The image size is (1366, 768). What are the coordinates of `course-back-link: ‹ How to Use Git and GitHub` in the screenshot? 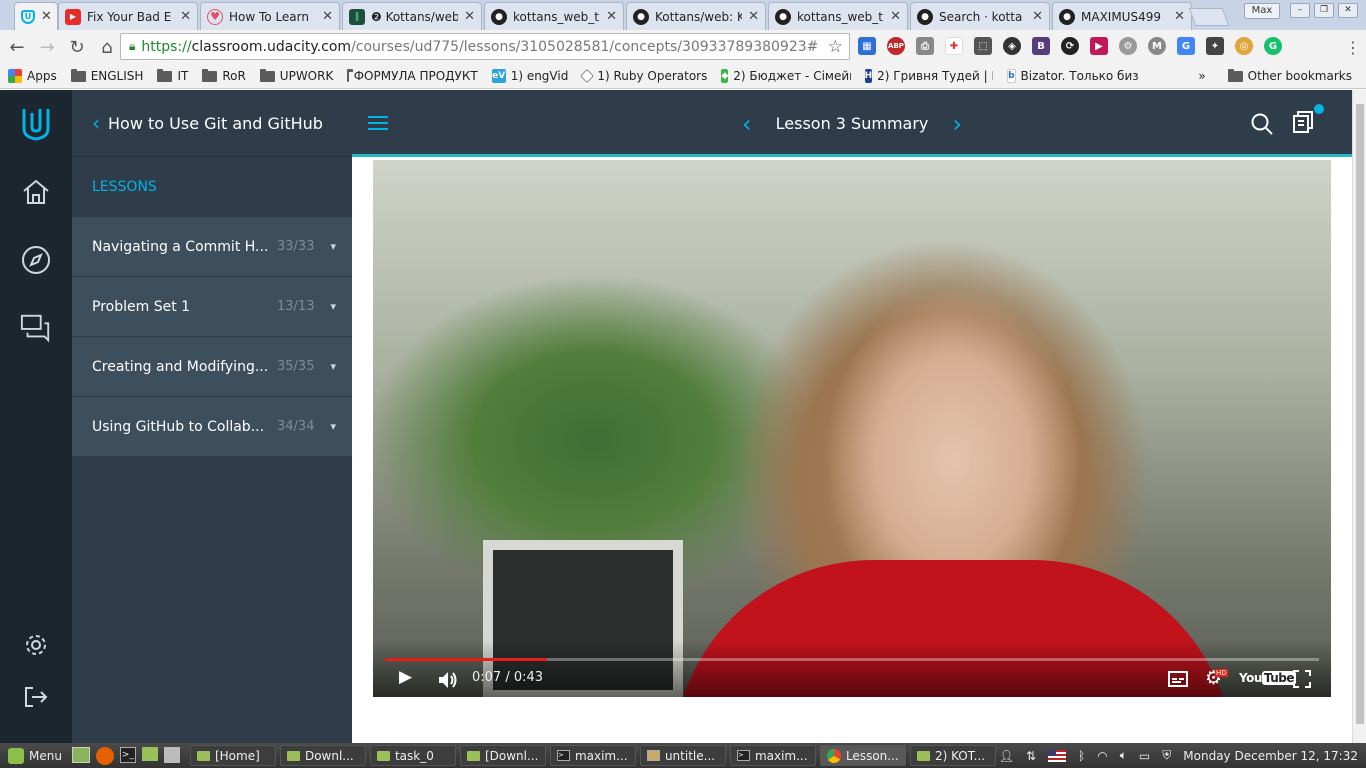 It's located at (212, 123).